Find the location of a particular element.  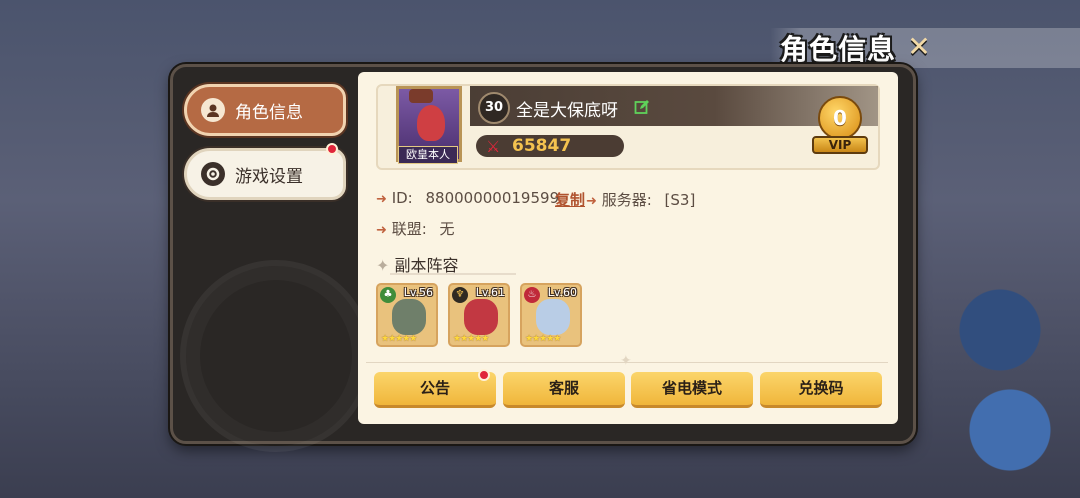

close-icon: ✕ is located at coordinates (919, 47).